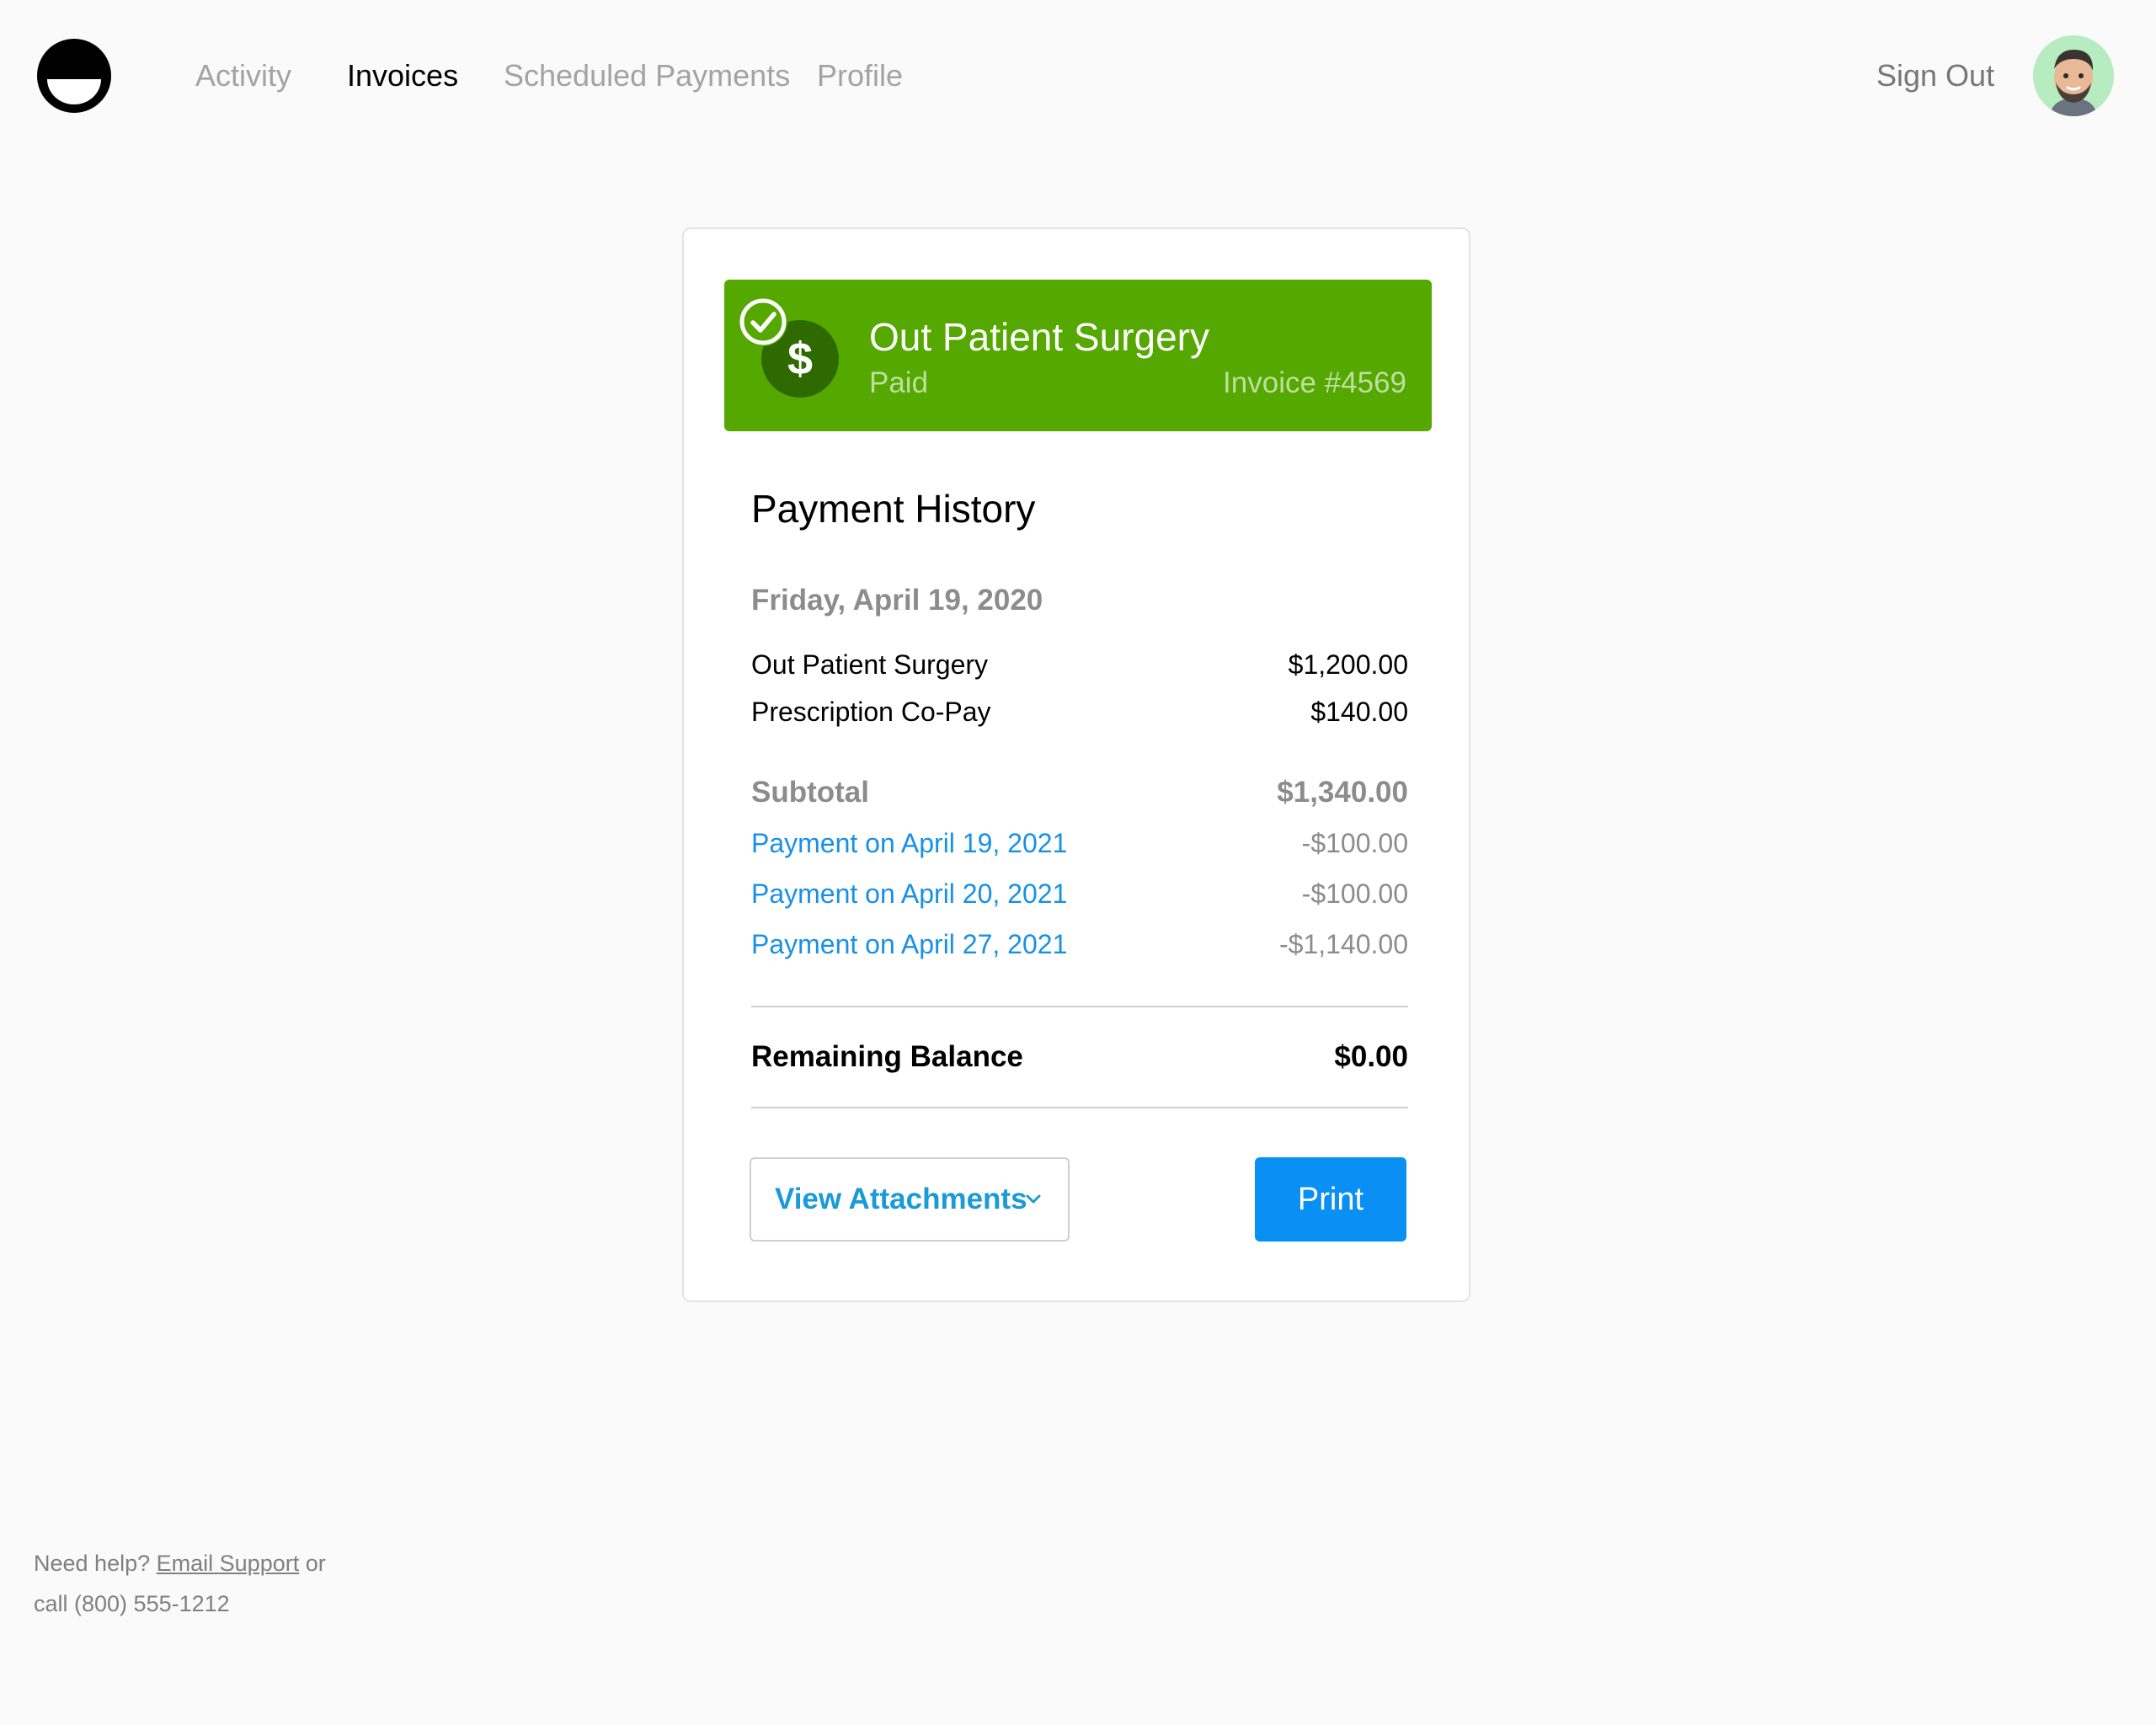 The image size is (2156, 1725). What do you see at coordinates (899, 382) in the screenshot?
I see `invoice-status: Paid` at bounding box center [899, 382].